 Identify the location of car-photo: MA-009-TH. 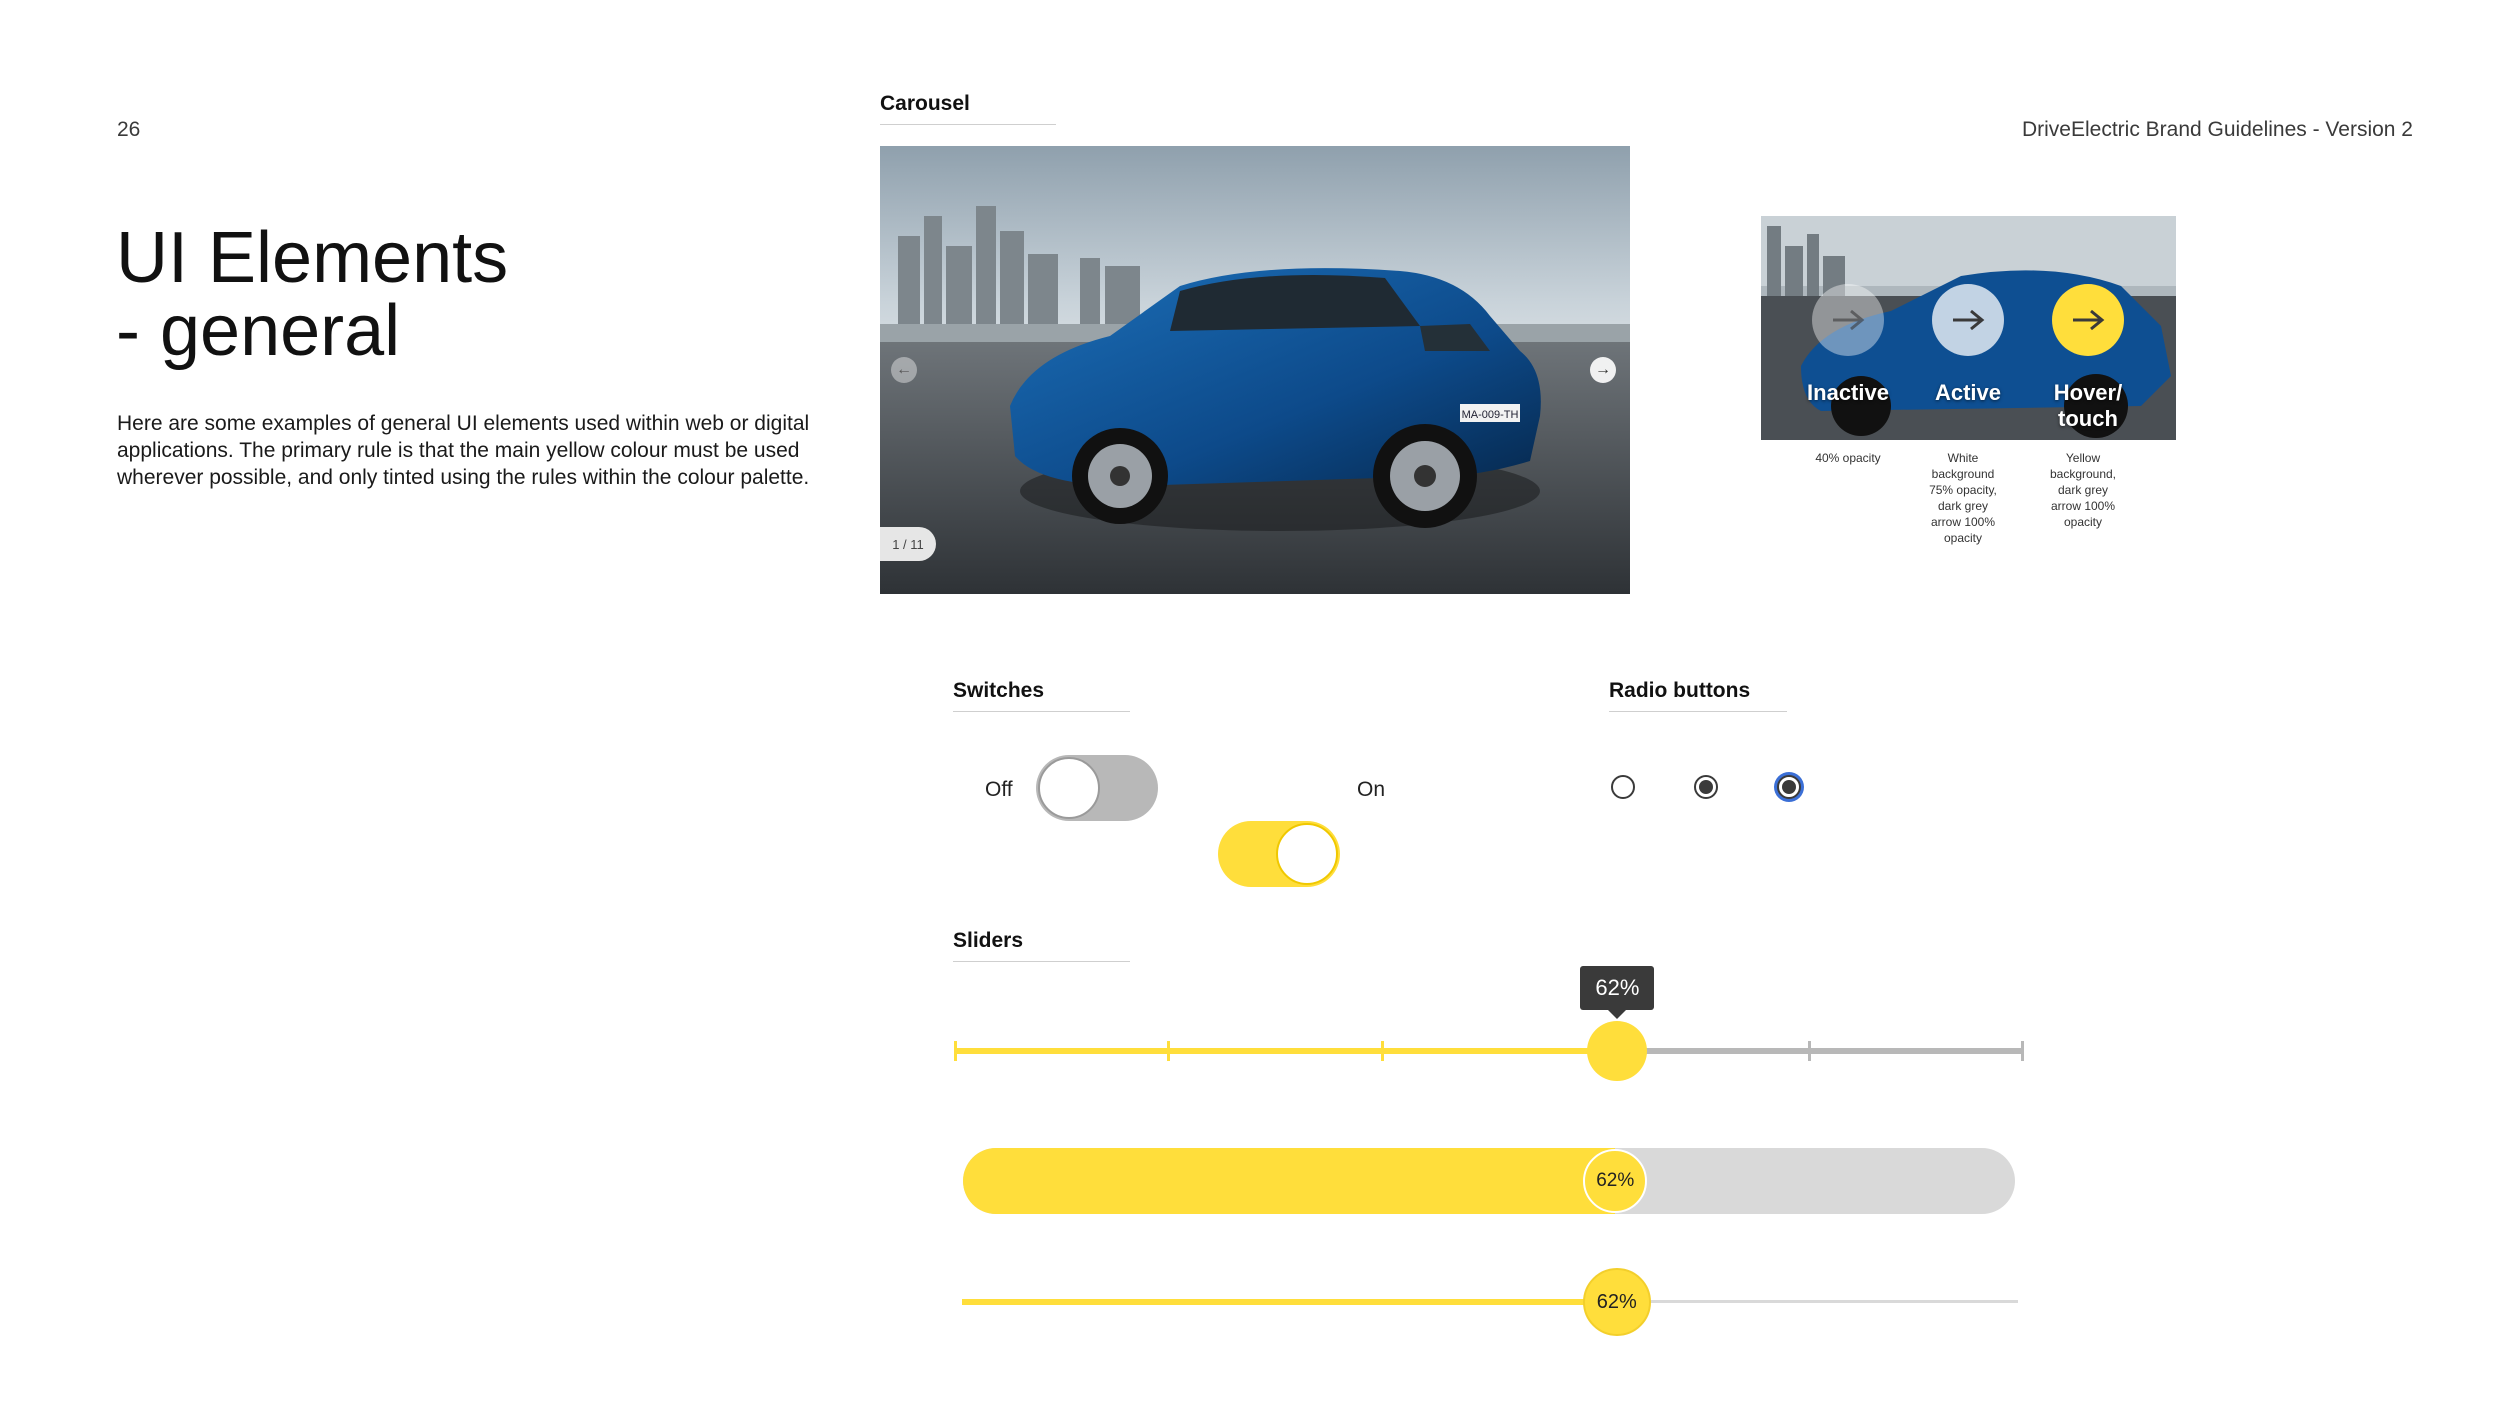
(1255, 370).